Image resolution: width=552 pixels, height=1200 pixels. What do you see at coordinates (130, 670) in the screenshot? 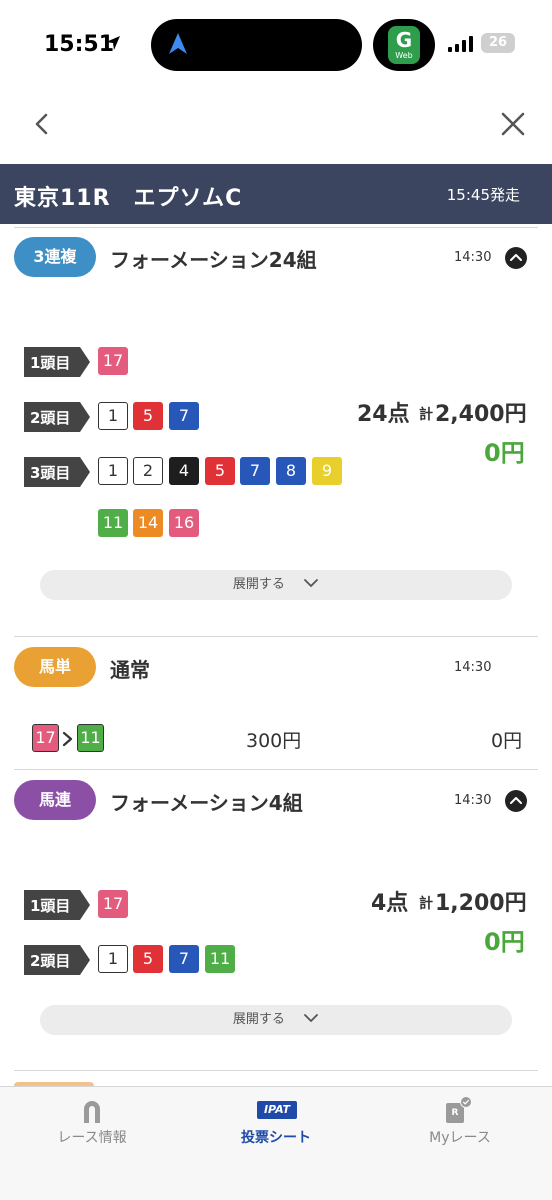
I see `bet-method-title: 通常` at bounding box center [130, 670].